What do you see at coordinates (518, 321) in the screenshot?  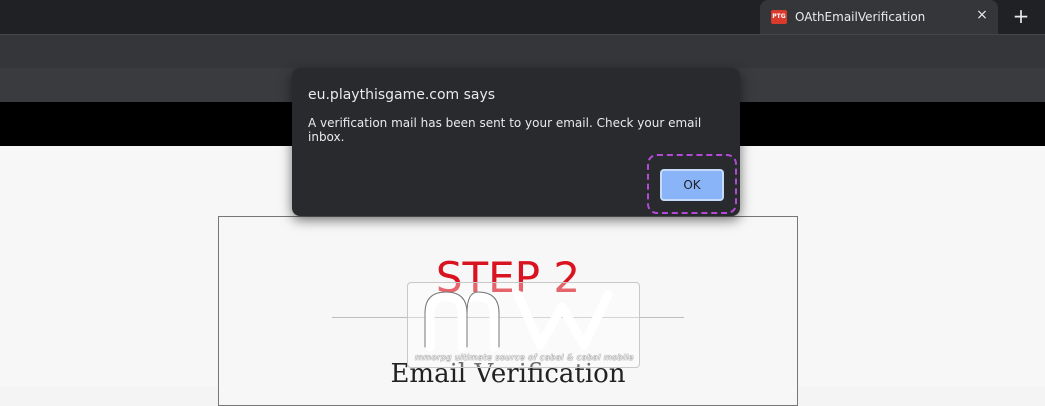 I see `mw-logo-icon` at bounding box center [518, 321].